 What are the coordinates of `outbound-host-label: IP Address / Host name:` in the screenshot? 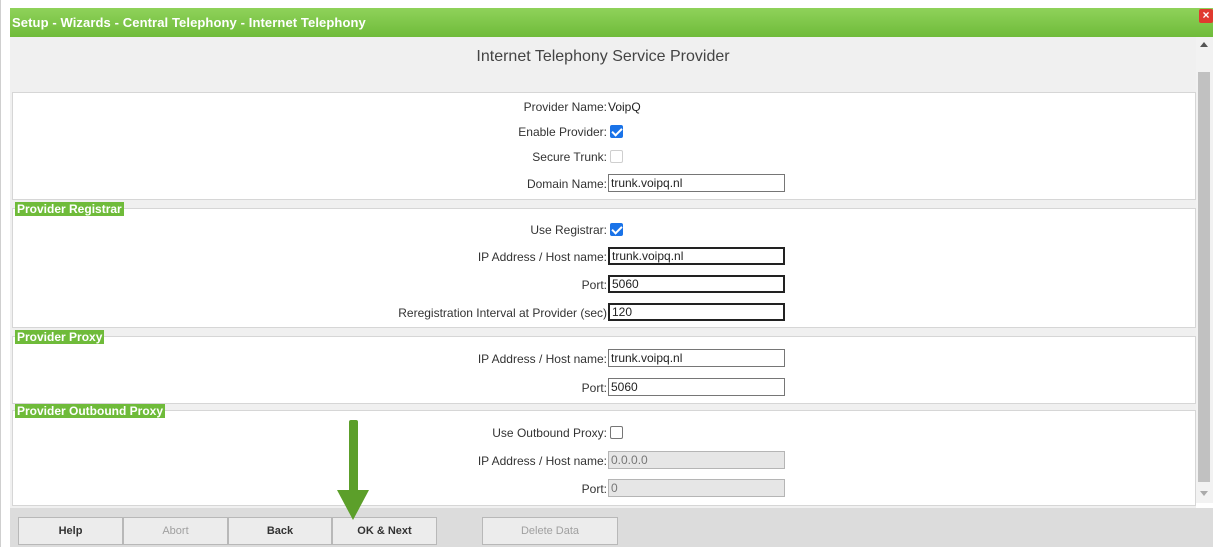 It's located at (542, 461).